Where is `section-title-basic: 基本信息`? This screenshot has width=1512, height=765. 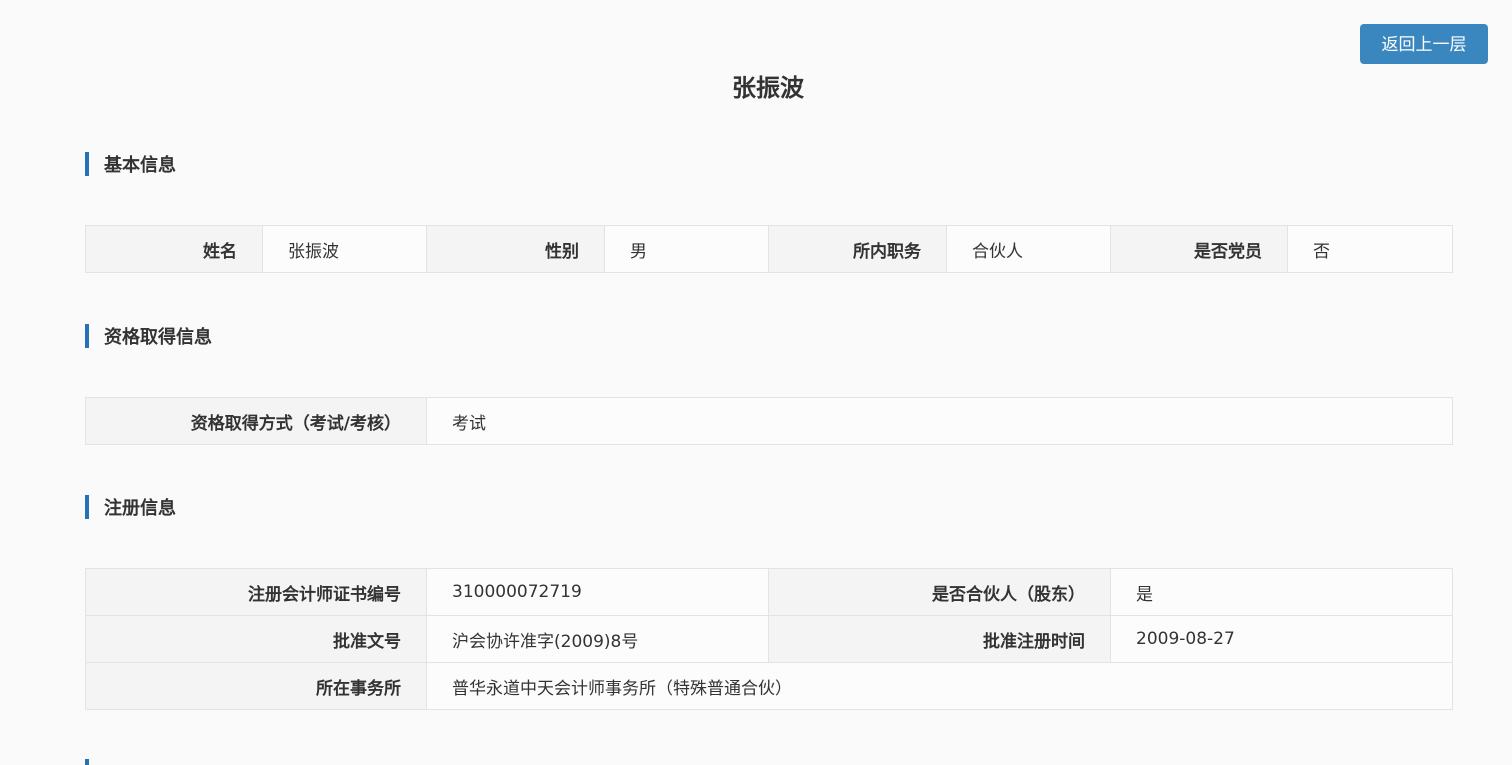 section-title-basic: 基本信息 is located at coordinates (140, 165).